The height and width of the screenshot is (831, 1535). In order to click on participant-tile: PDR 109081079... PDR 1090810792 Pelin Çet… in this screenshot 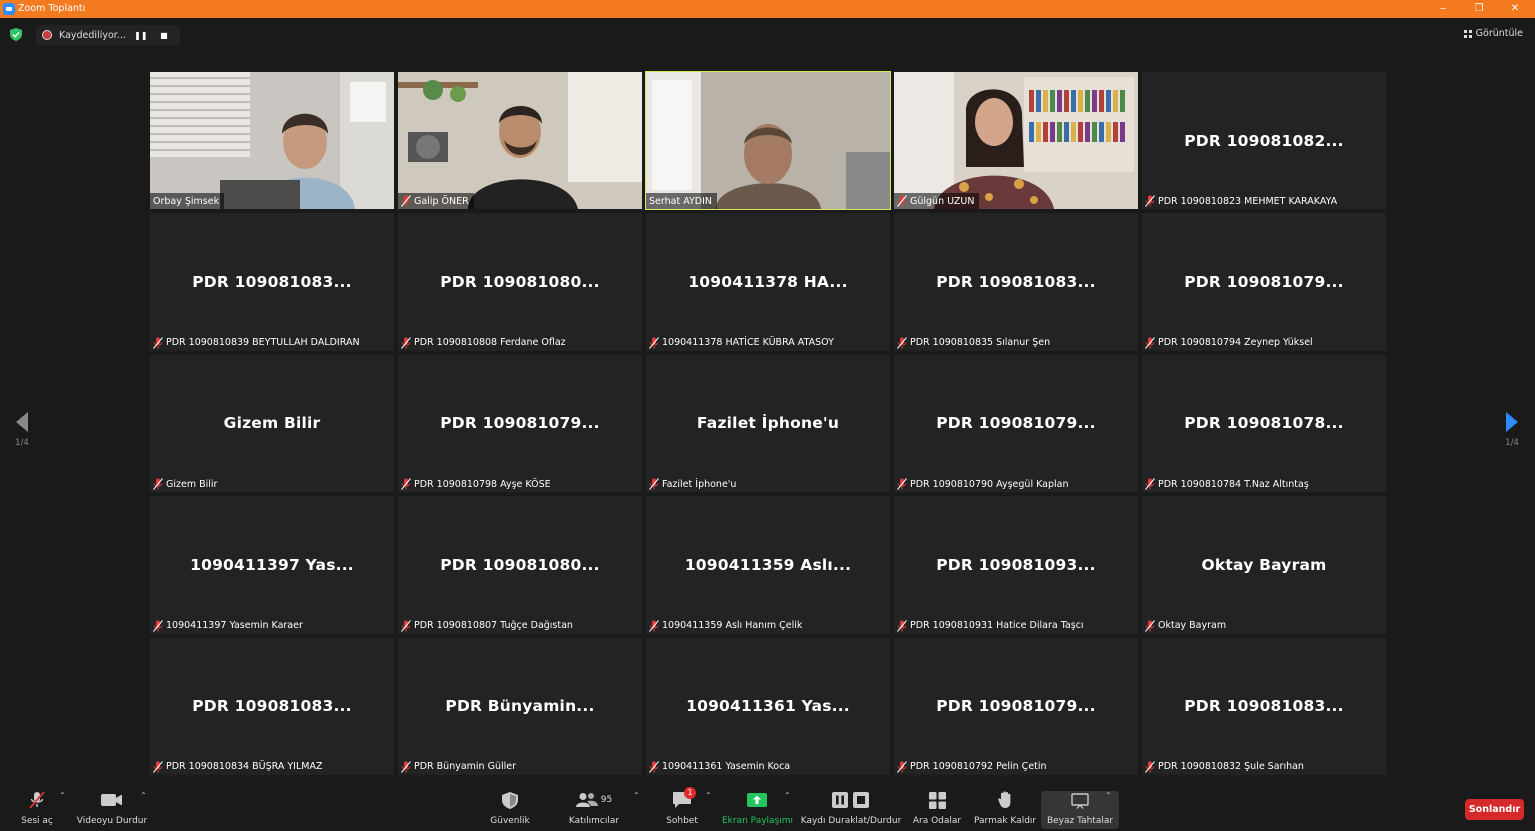, I will do `click(1016, 706)`.